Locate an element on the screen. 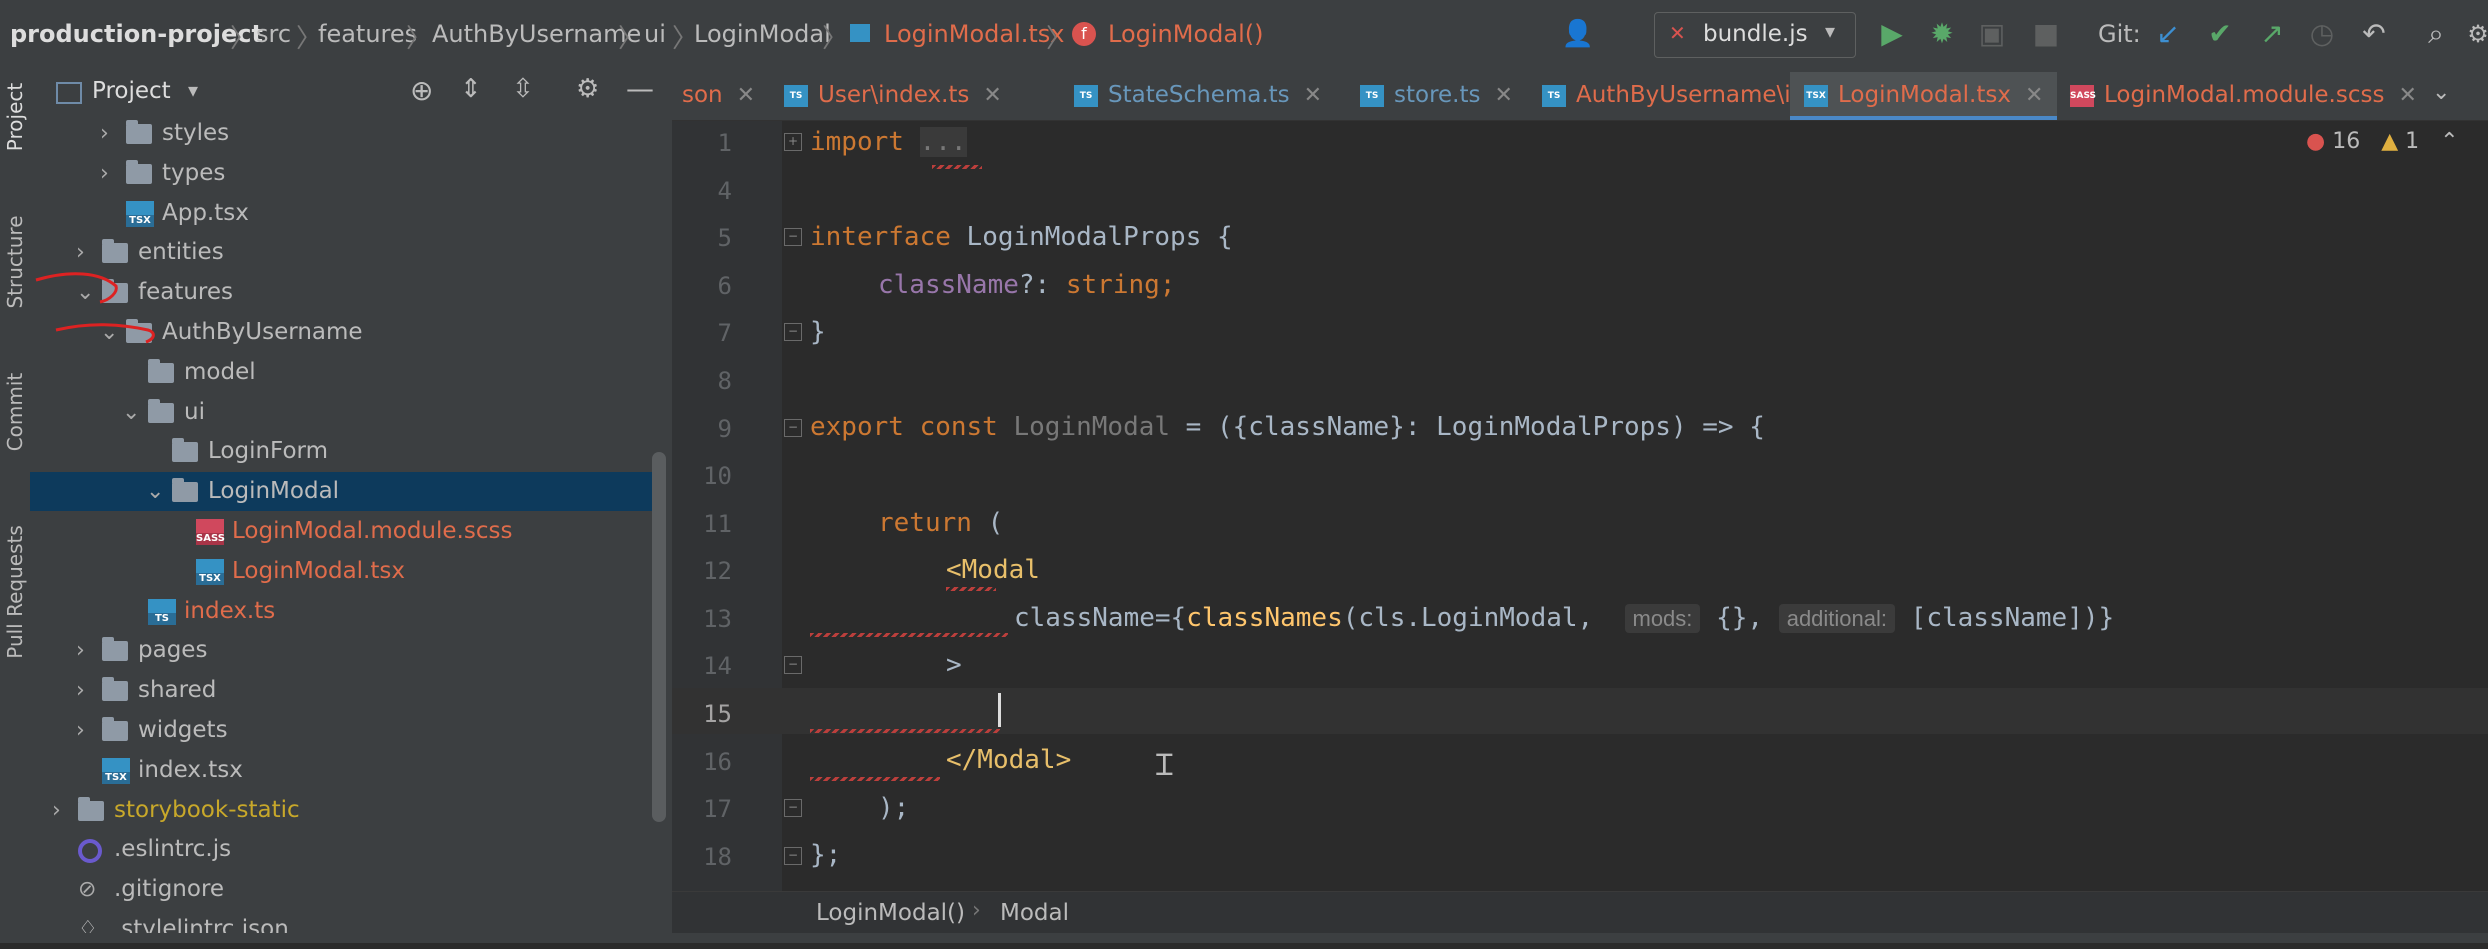  tree-item: › pages is located at coordinates (341, 650).